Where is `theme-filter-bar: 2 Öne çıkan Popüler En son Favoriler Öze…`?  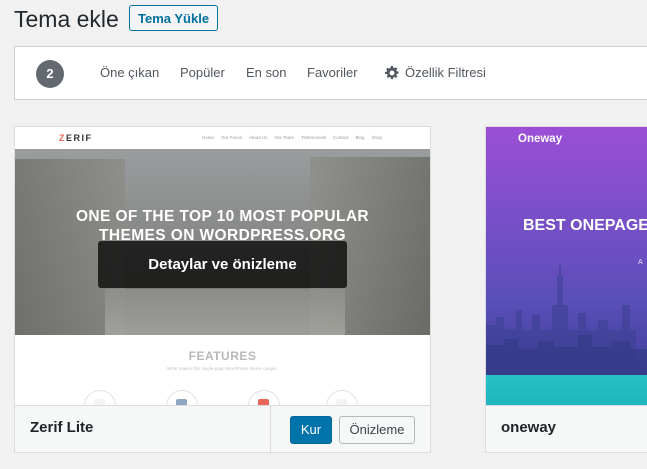 theme-filter-bar: 2 Öne çıkan Popüler En son Favoriler Öze… is located at coordinates (330, 73).